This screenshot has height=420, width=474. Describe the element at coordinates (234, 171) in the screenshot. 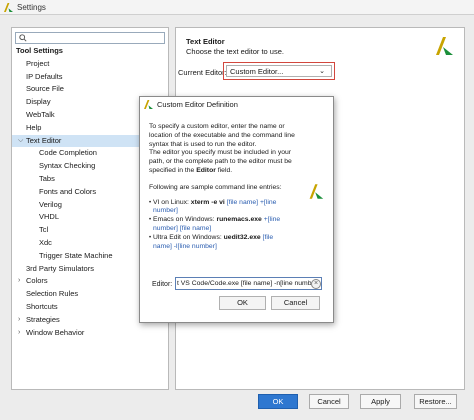

I see `path-note-line: specified in the Editor field.` at that location.